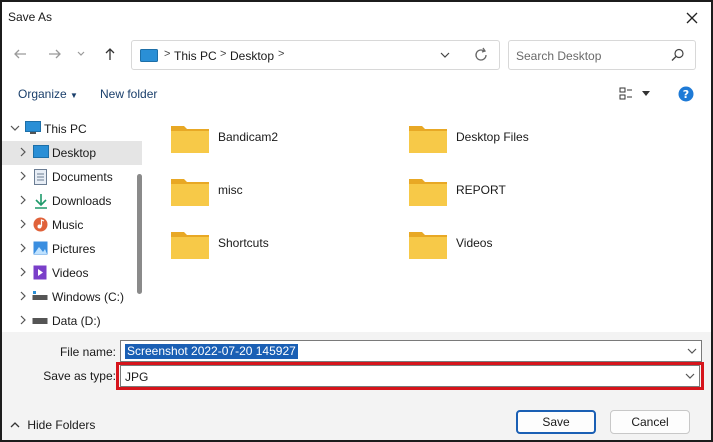  I want to click on forward-button, so click(55, 54).